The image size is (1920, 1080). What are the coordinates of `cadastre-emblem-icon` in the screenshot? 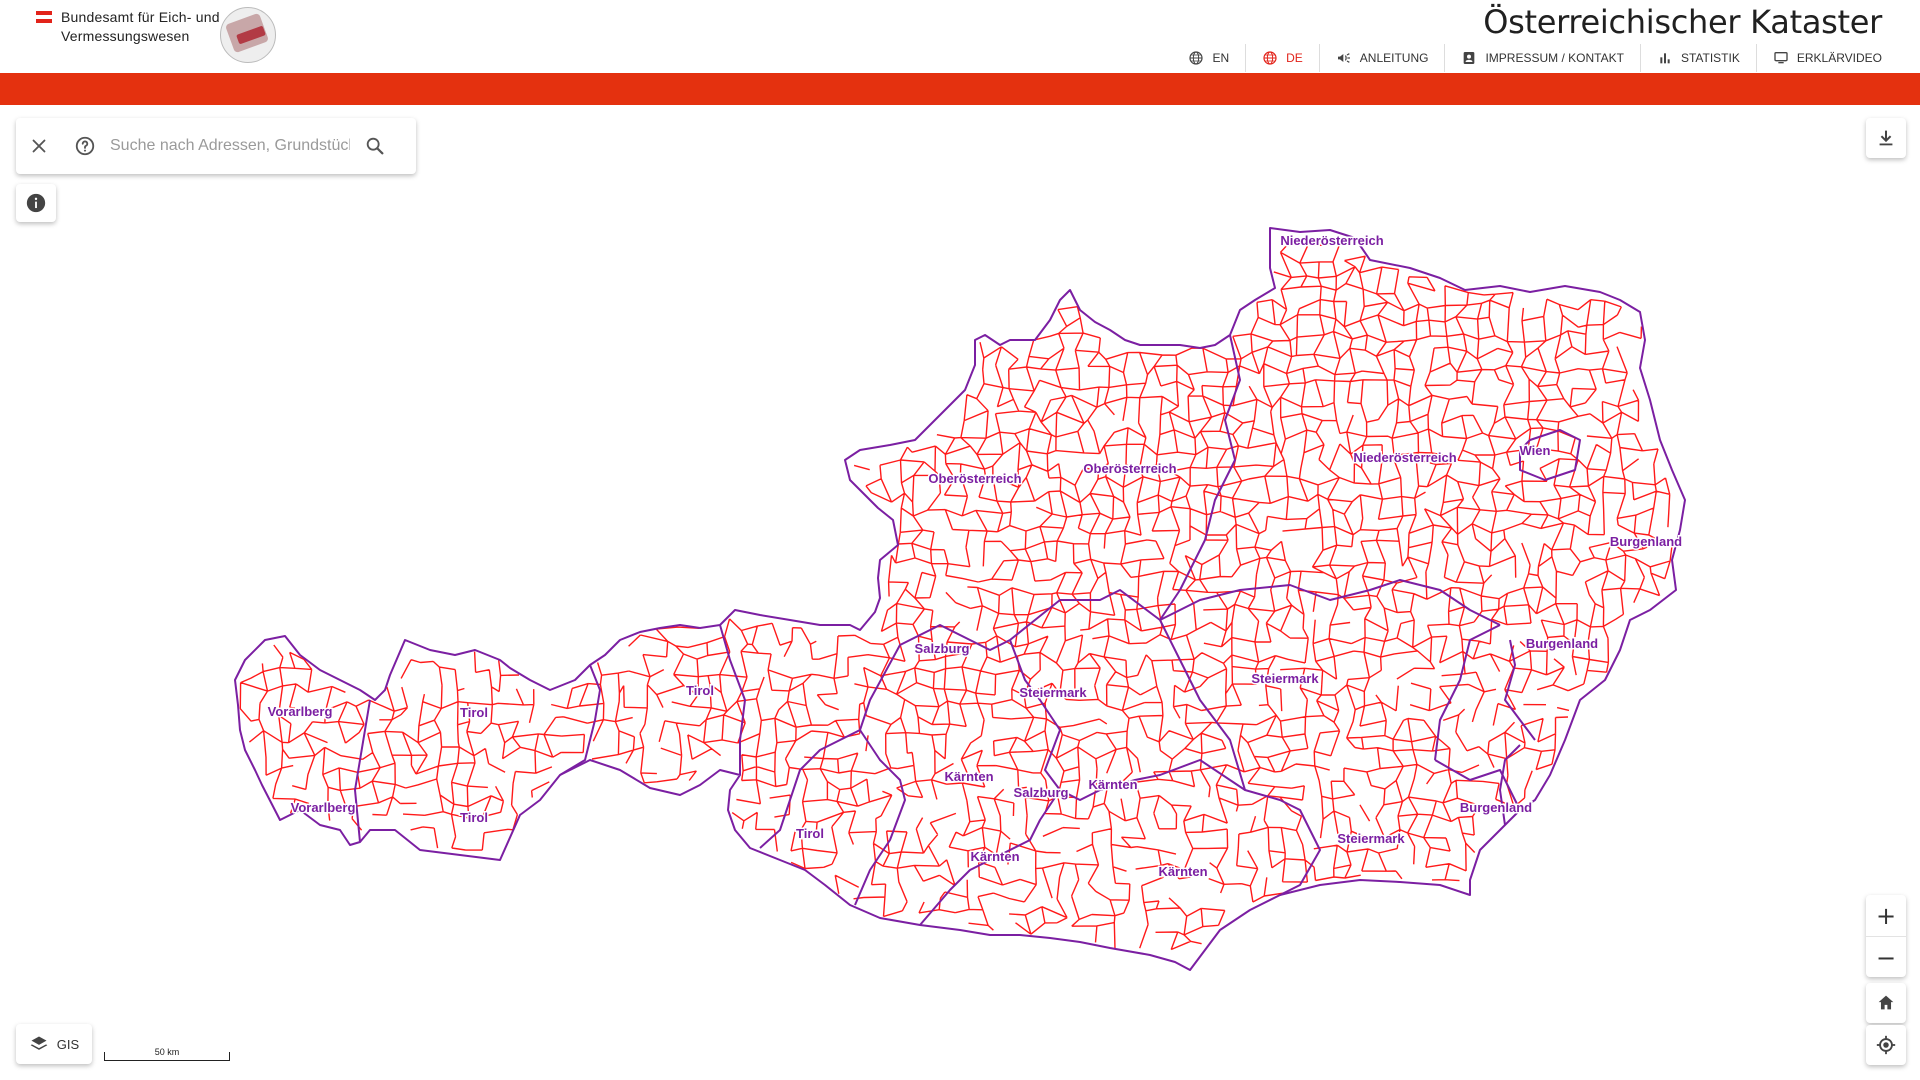 It's located at (248, 35).